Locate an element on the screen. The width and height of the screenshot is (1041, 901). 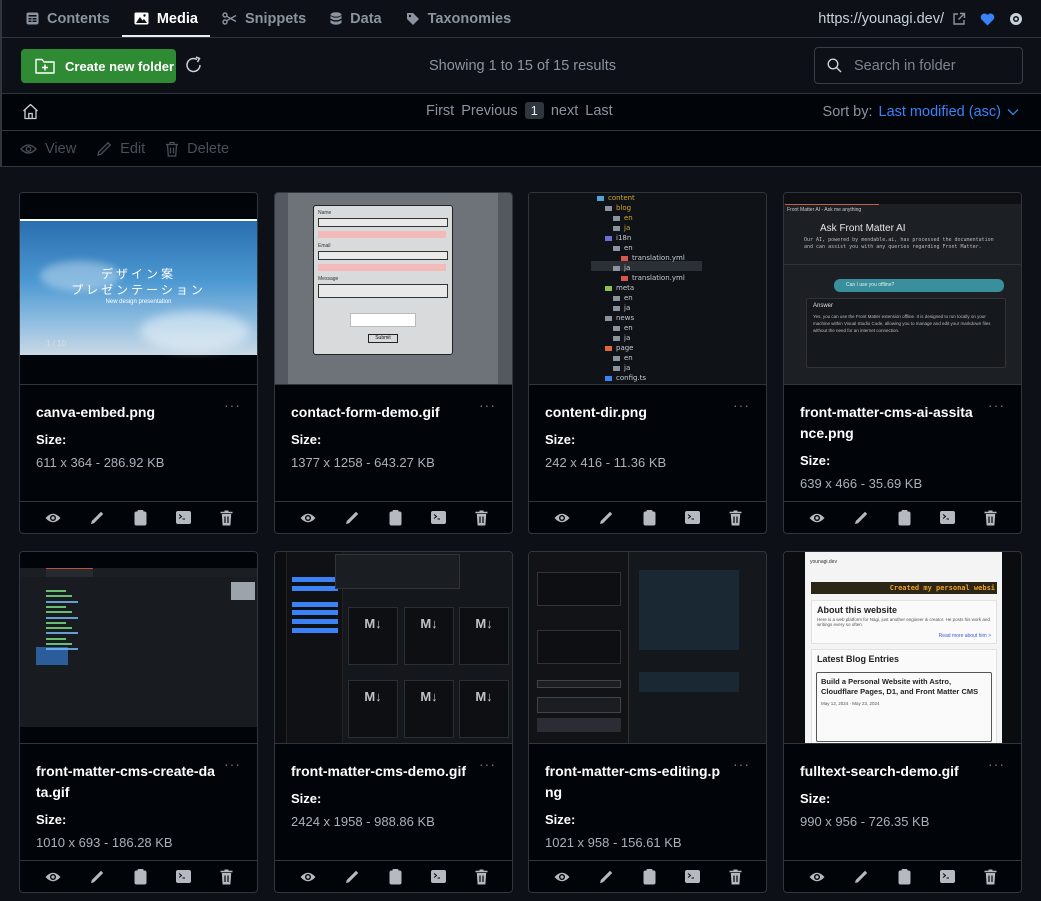
search-input is located at coordinates (929, 65).